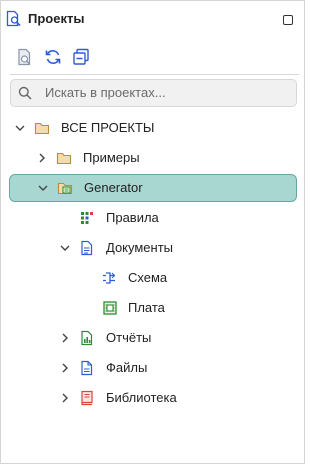  I want to click on tree-item-label: Схема, so click(148, 277).